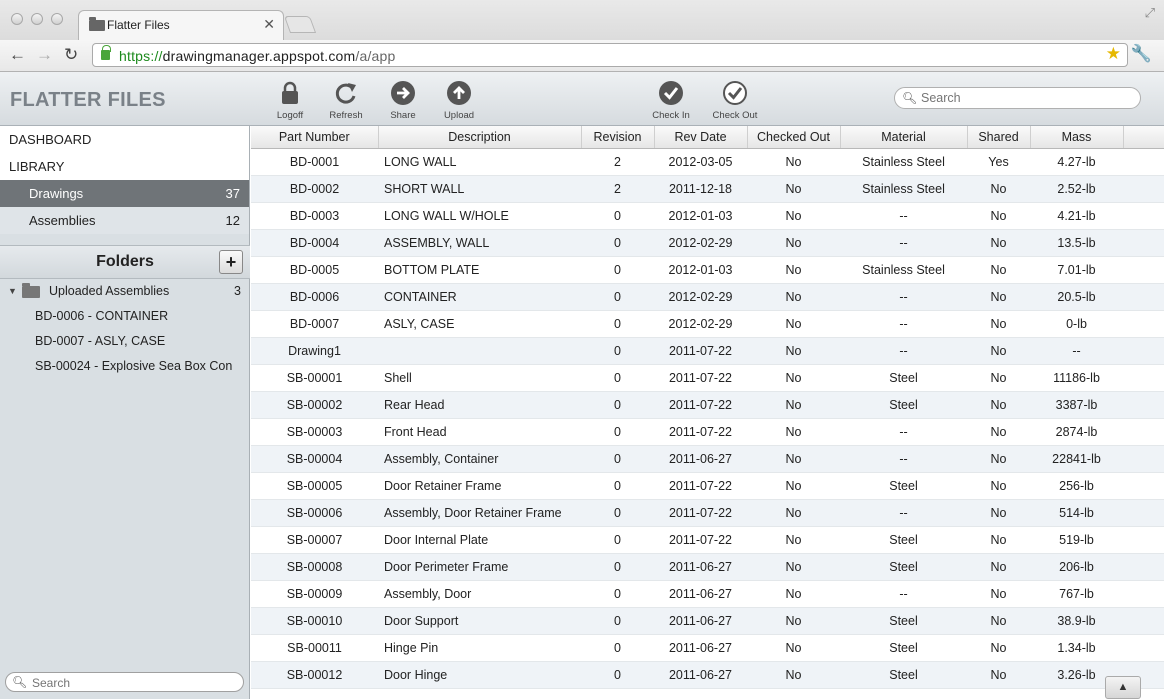 Image resolution: width=1164 pixels, height=699 pixels. What do you see at coordinates (124, 193) in the screenshot?
I see `sidebar-item-drawings: Drawings 37` at bounding box center [124, 193].